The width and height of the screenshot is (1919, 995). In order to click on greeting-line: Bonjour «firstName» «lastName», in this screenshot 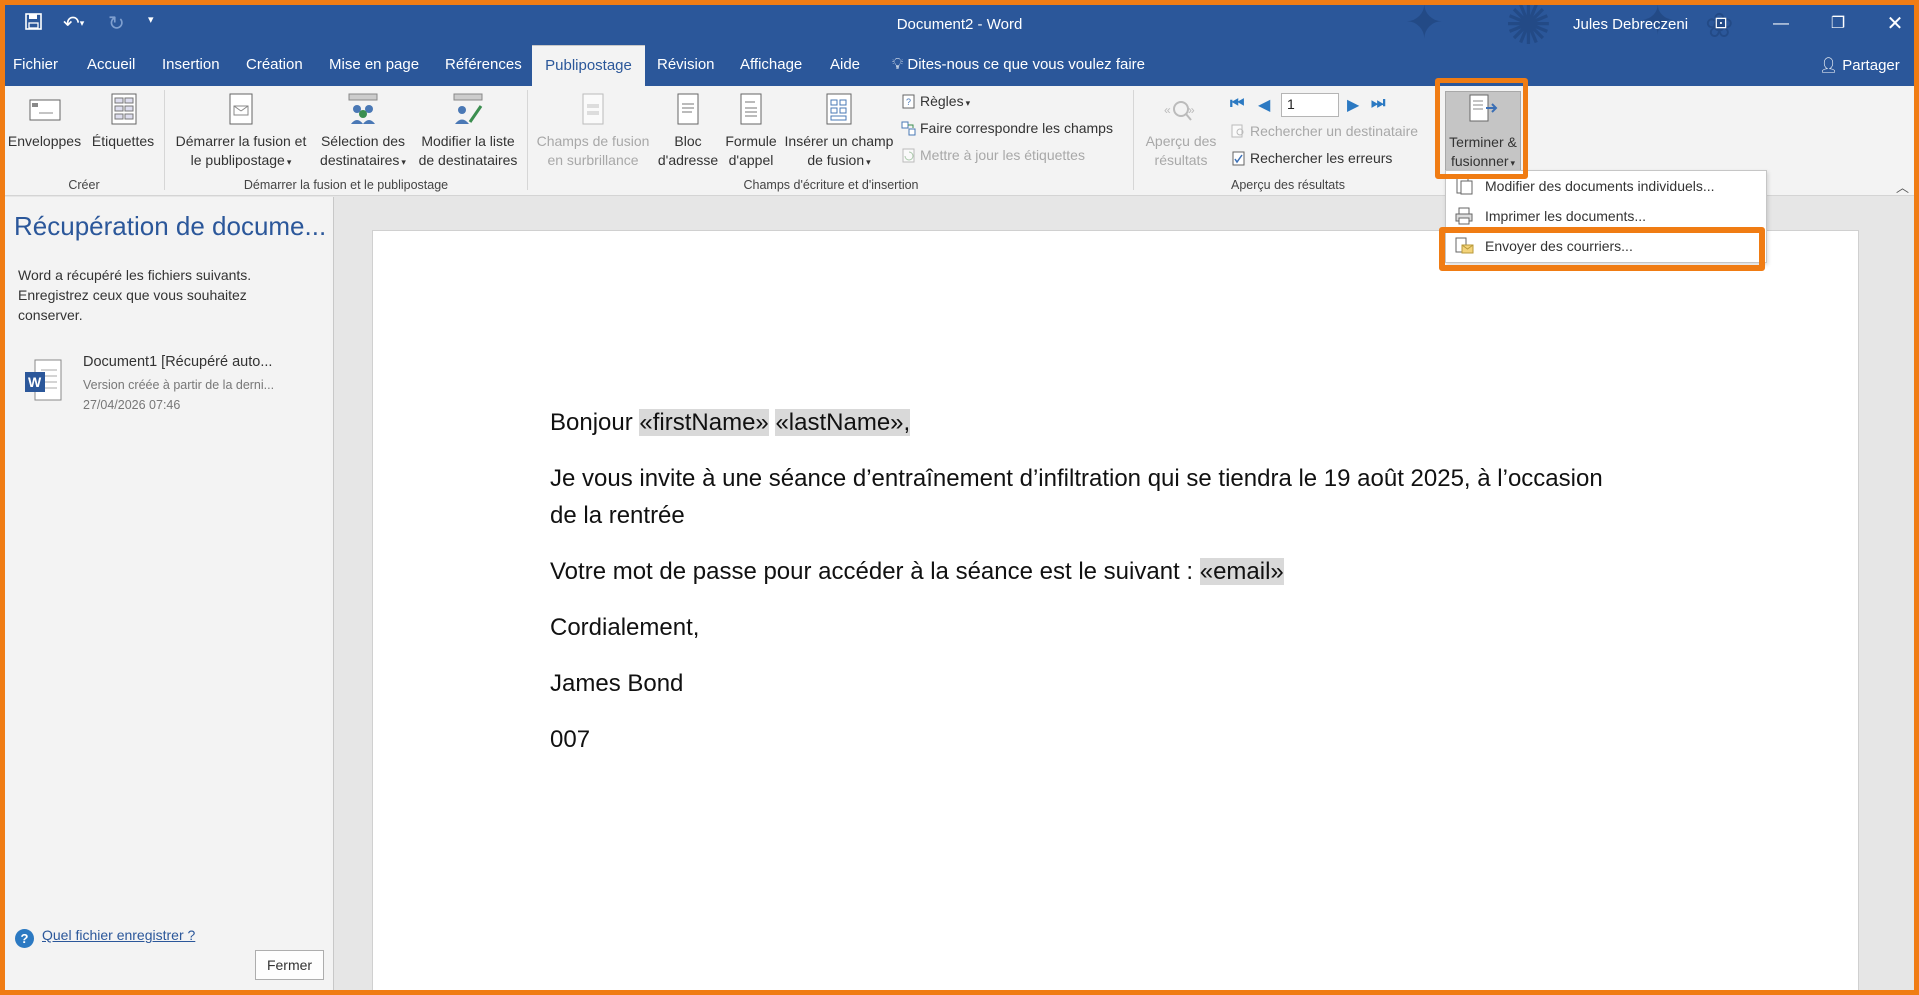, I will do `click(730, 422)`.